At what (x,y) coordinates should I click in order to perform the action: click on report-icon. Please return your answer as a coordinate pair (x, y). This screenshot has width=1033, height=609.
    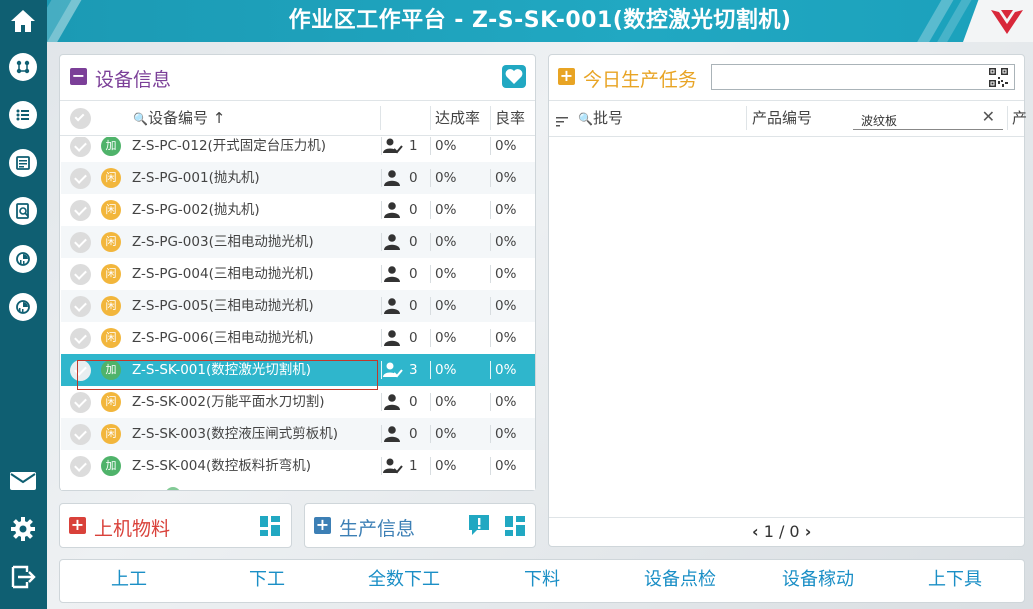
    Looking at the image, I should click on (23, 163).